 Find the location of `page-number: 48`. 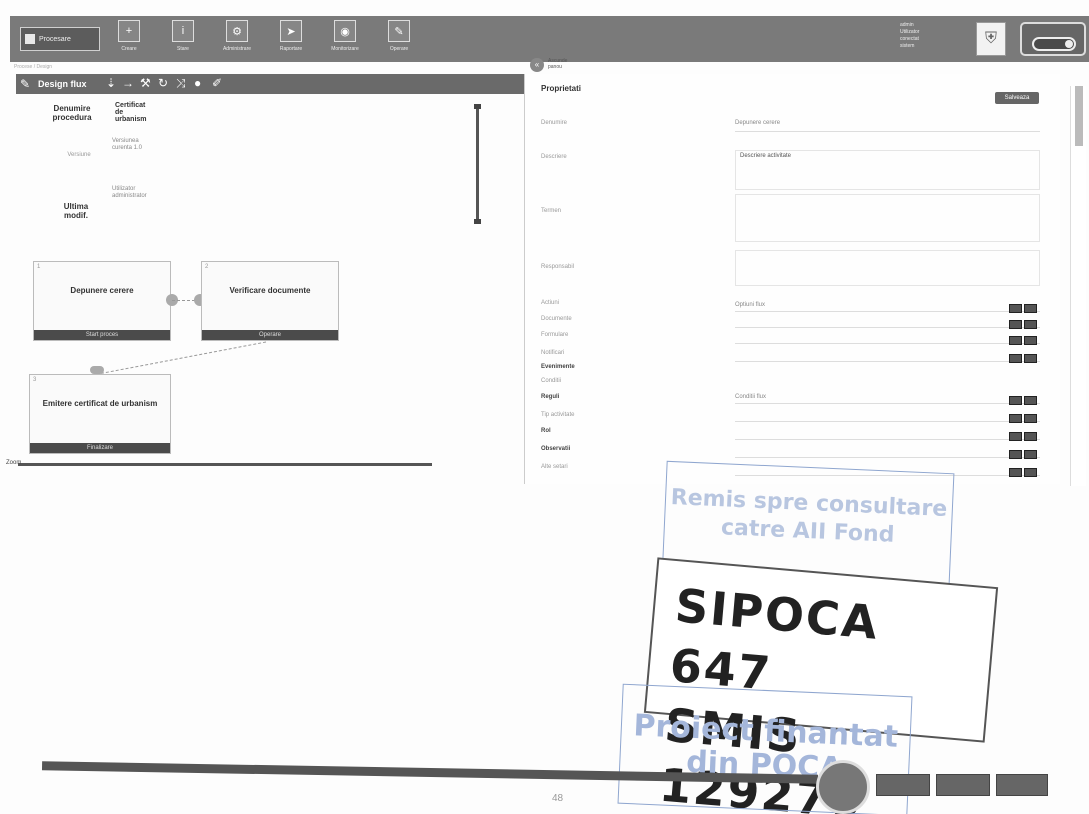

page-number: 48 is located at coordinates (558, 798).